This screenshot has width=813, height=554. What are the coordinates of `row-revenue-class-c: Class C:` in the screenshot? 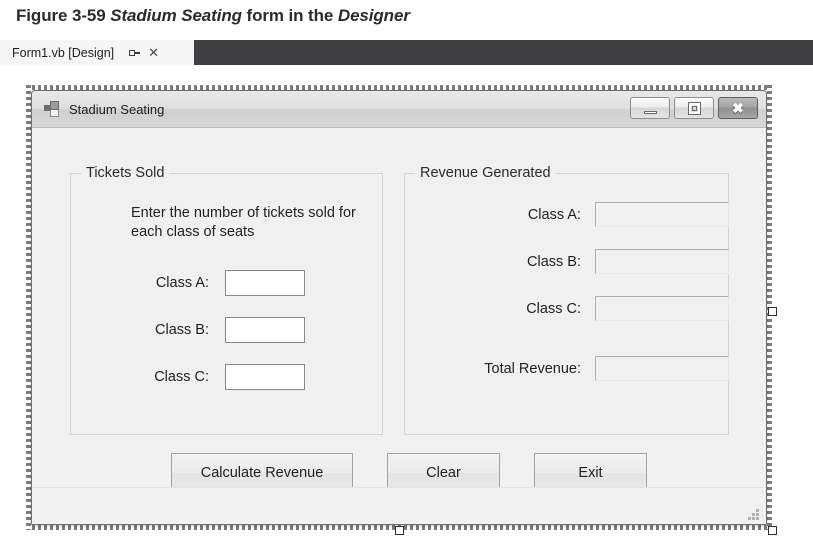 It's located at (581, 308).